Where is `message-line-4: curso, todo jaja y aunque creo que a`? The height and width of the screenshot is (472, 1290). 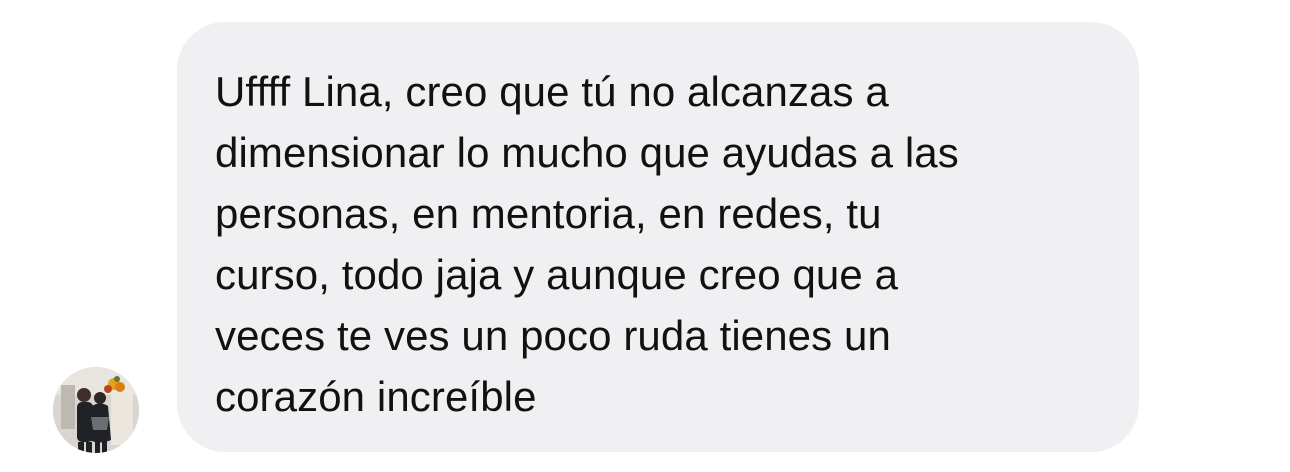 message-line-4: curso, todo jaja y aunque creo que a is located at coordinates (557, 274).